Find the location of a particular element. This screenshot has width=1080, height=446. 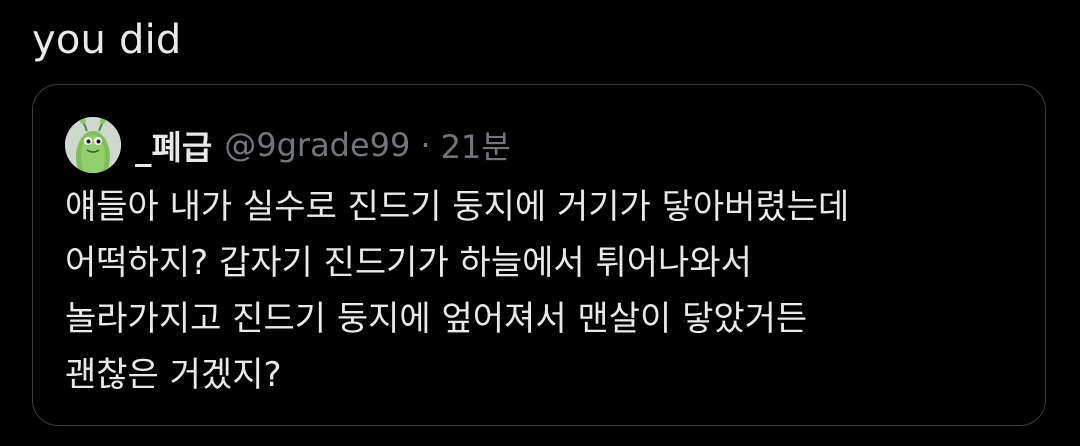

tweet-text: you did is located at coordinates (107, 40).